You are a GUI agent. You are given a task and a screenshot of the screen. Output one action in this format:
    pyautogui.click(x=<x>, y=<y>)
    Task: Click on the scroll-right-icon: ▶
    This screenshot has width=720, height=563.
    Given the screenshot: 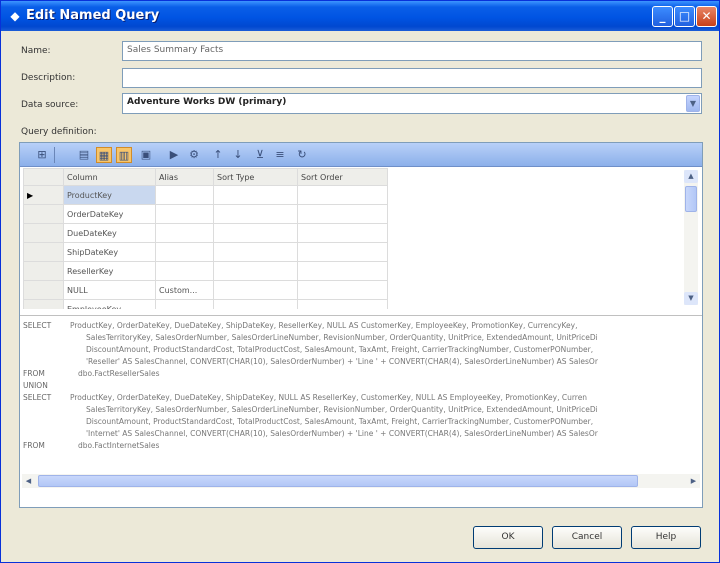 What is the action you would take?
    pyautogui.click(x=693, y=481)
    